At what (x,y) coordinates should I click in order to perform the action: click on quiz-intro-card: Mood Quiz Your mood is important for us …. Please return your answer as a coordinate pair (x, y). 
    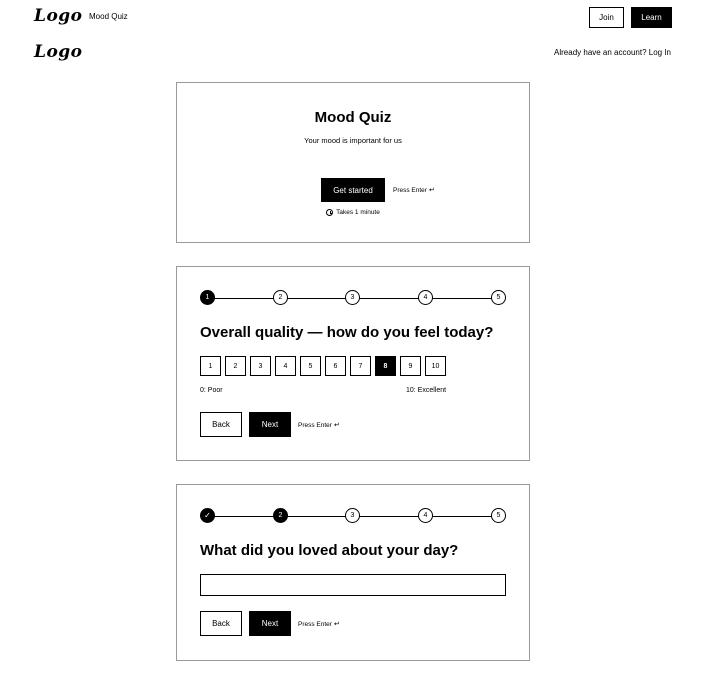
    Looking at the image, I should click on (353, 162).